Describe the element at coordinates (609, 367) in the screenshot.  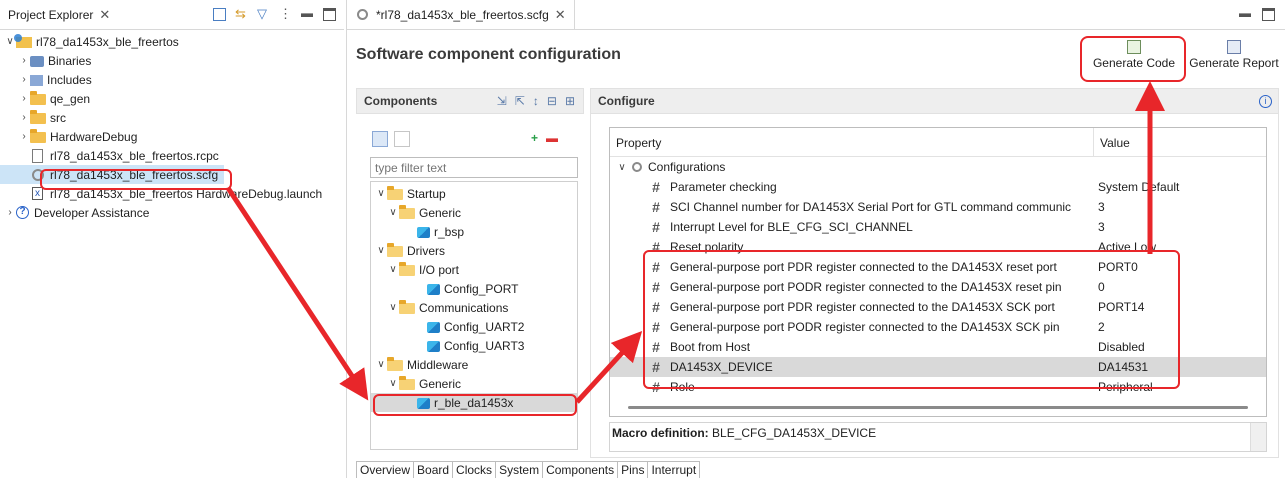
I see `arrow-component-to-properties` at that location.